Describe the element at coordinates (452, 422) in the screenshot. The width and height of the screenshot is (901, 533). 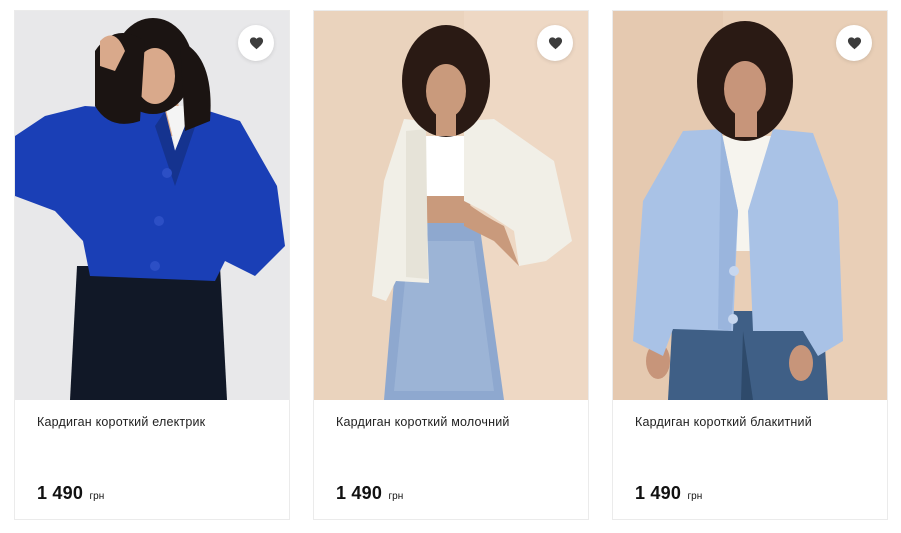
I see `product-name: Кардиган короткий молочний` at that location.